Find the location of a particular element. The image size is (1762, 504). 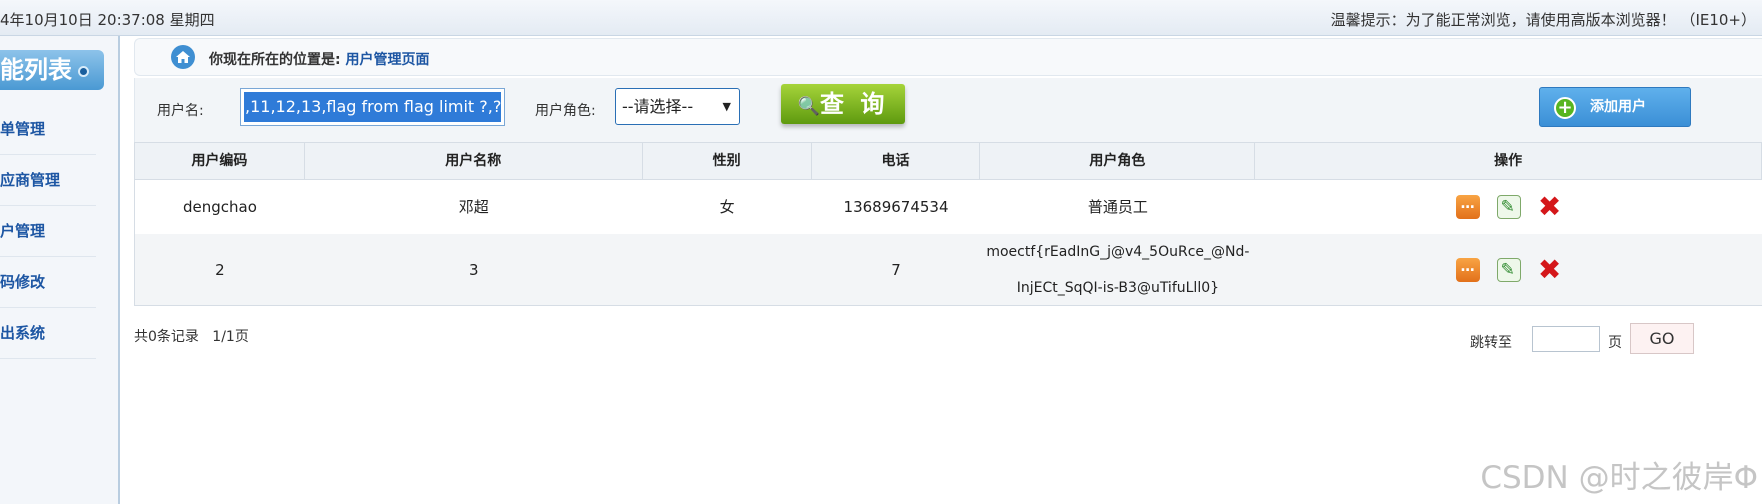

header-role: 用户角色 is located at coordinates (1118, 161).